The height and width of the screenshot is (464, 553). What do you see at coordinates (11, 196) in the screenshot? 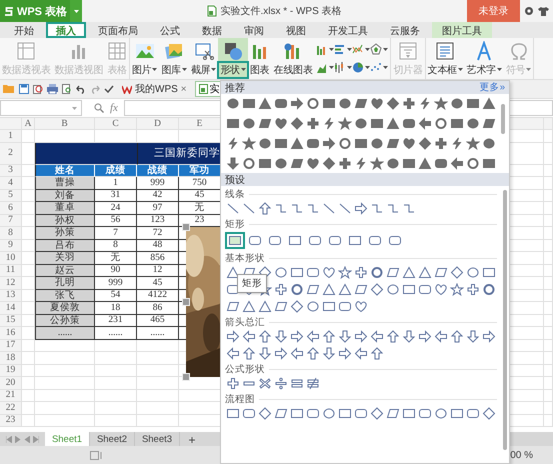
I see `row-number: 5` at bounding box center [11, 196].